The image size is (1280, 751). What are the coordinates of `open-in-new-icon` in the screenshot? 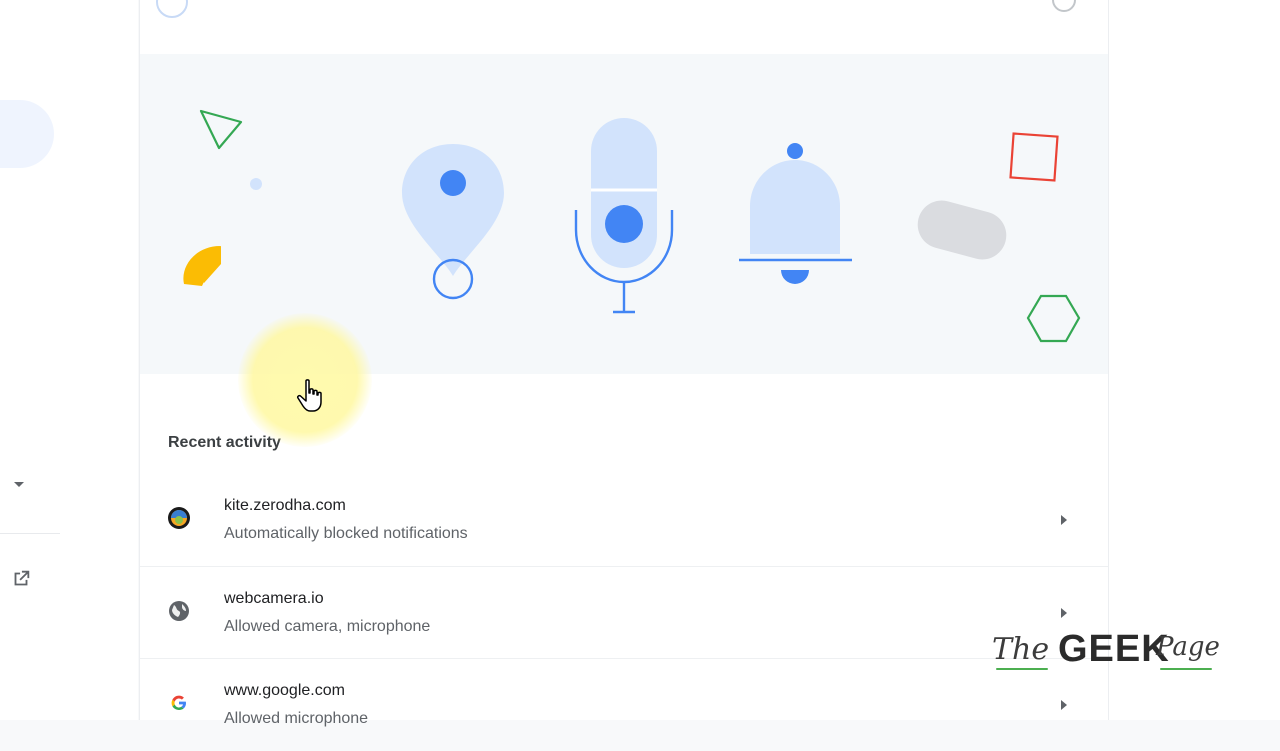 It's located at (21, 579).